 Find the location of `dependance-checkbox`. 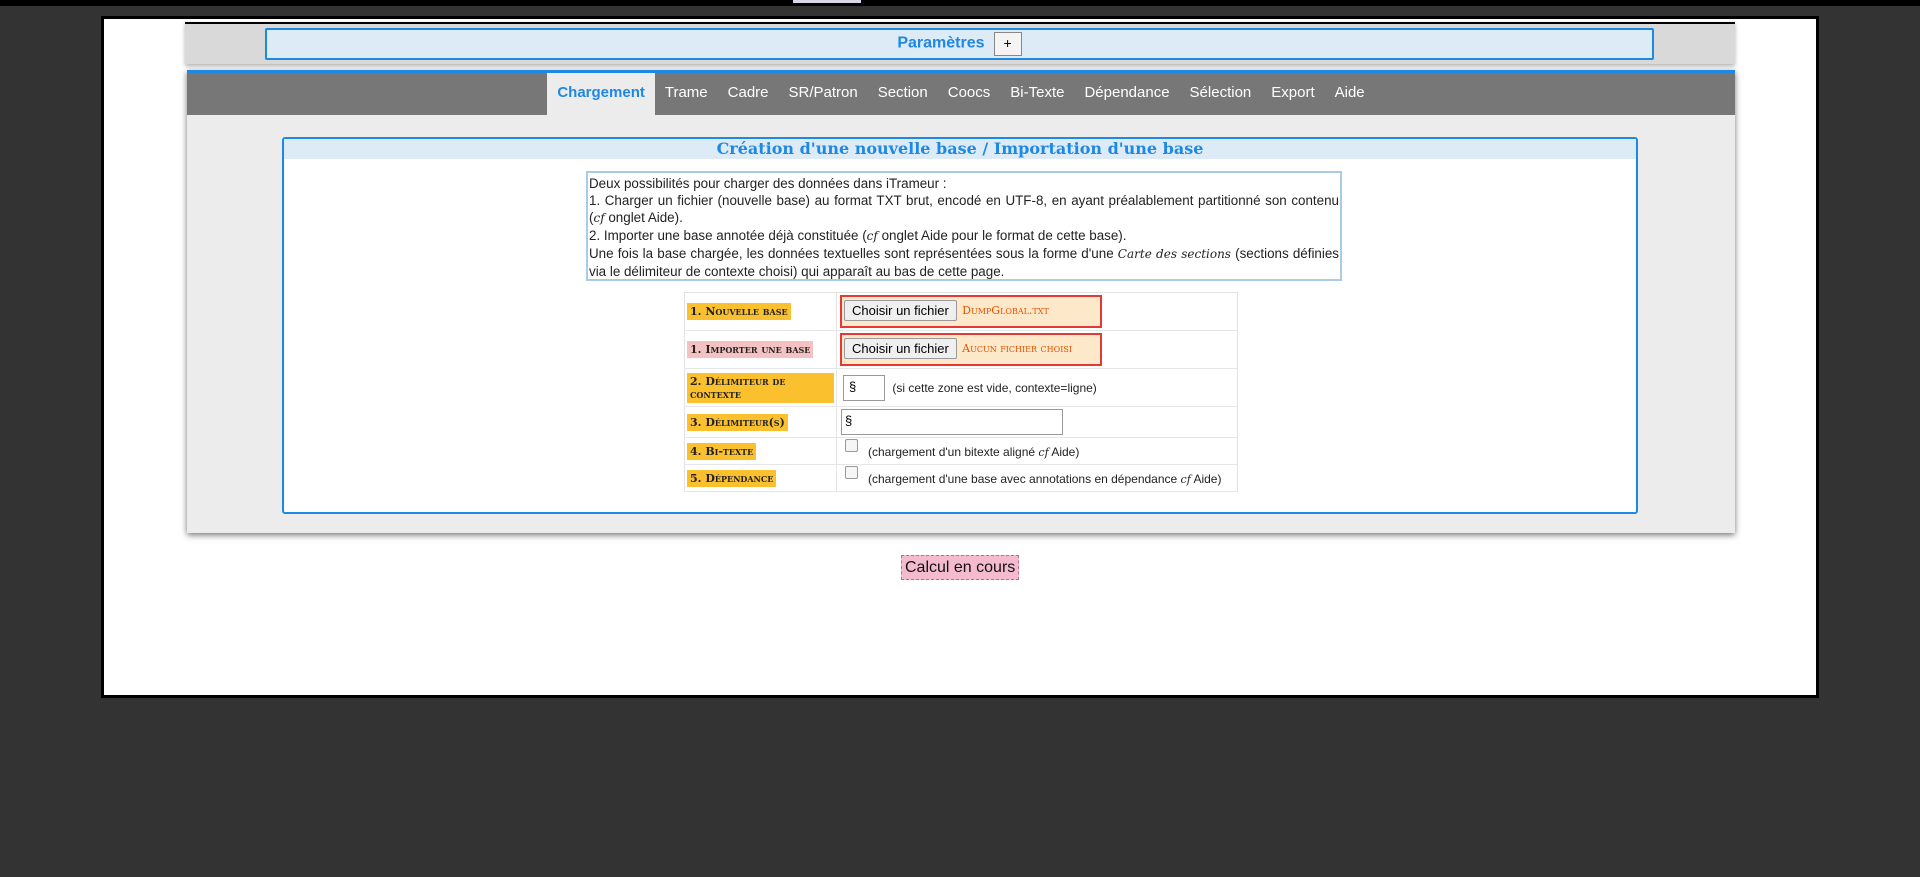

dependance-checkbox is located at coordinates (851, 473).